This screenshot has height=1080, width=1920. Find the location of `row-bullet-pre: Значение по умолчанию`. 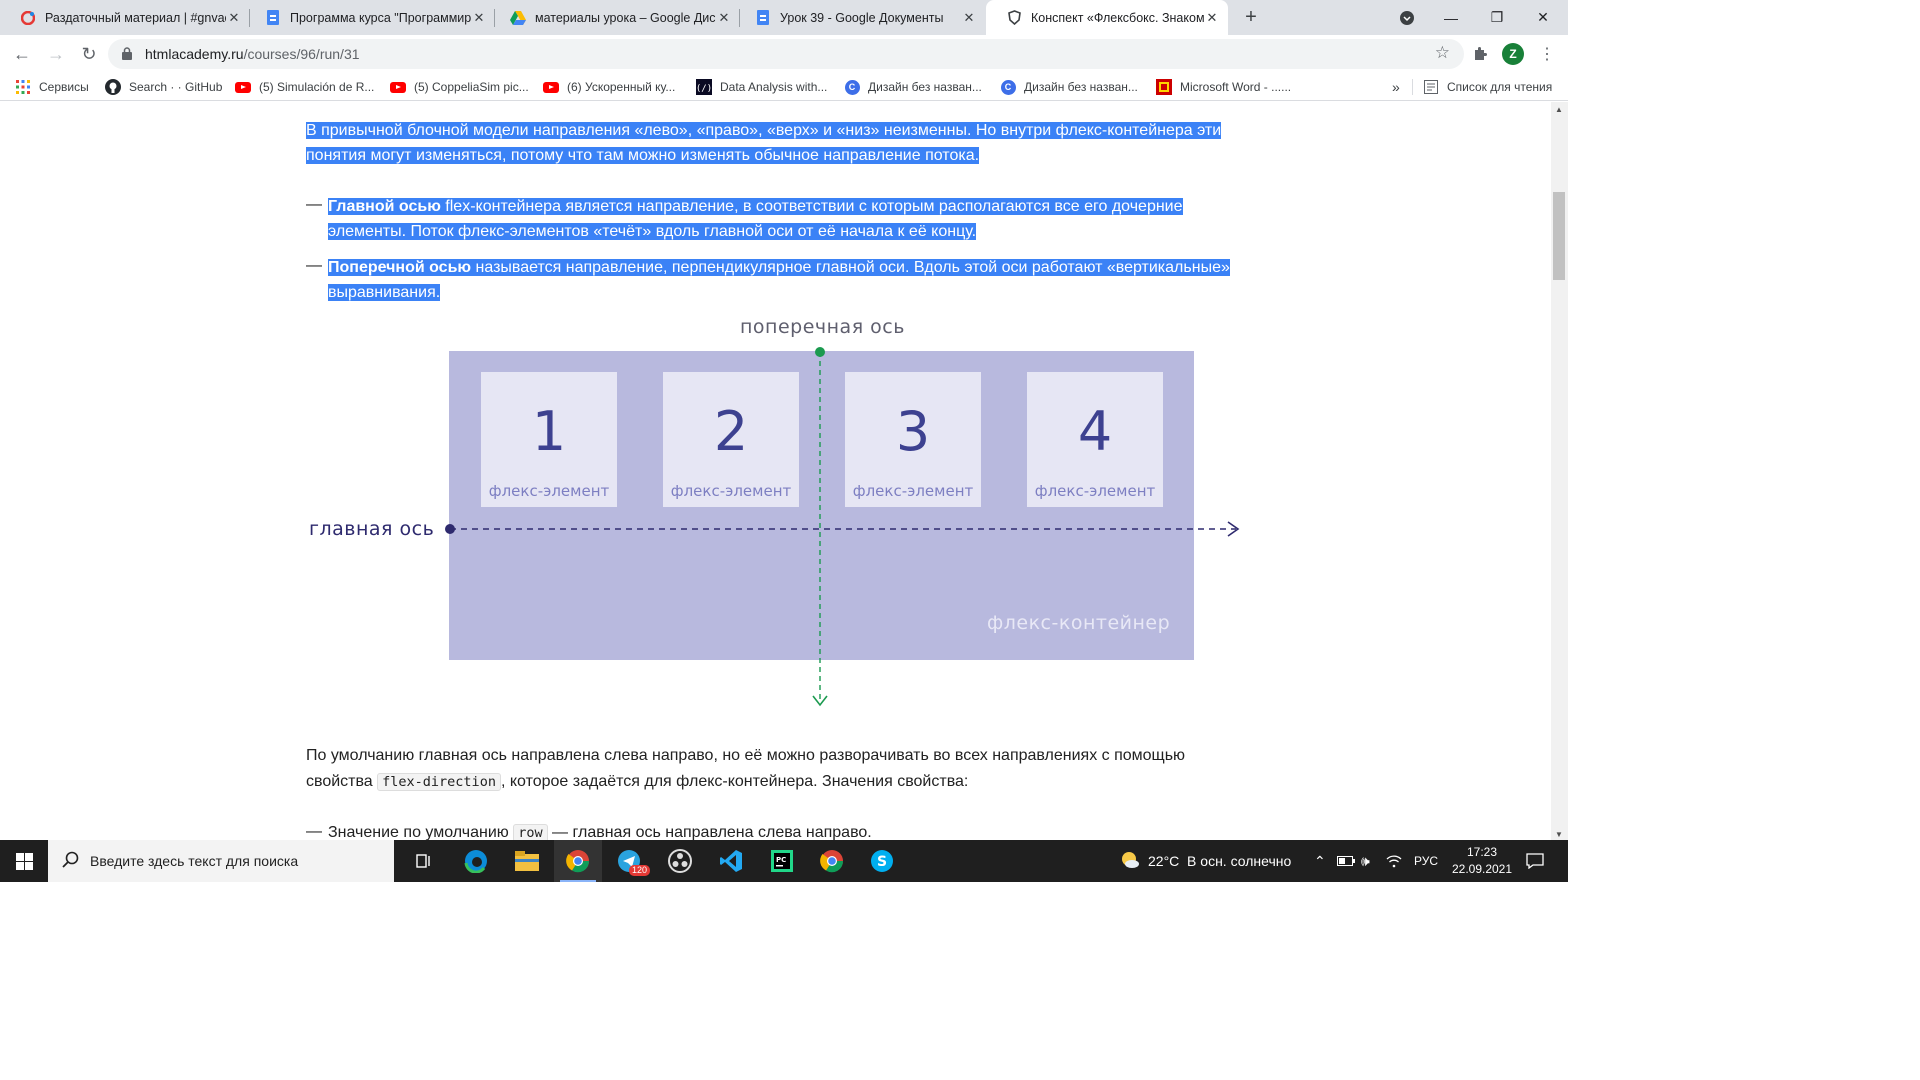

row-bullet-pre: Значение по умолчанию is located at coordinates (421, 832).